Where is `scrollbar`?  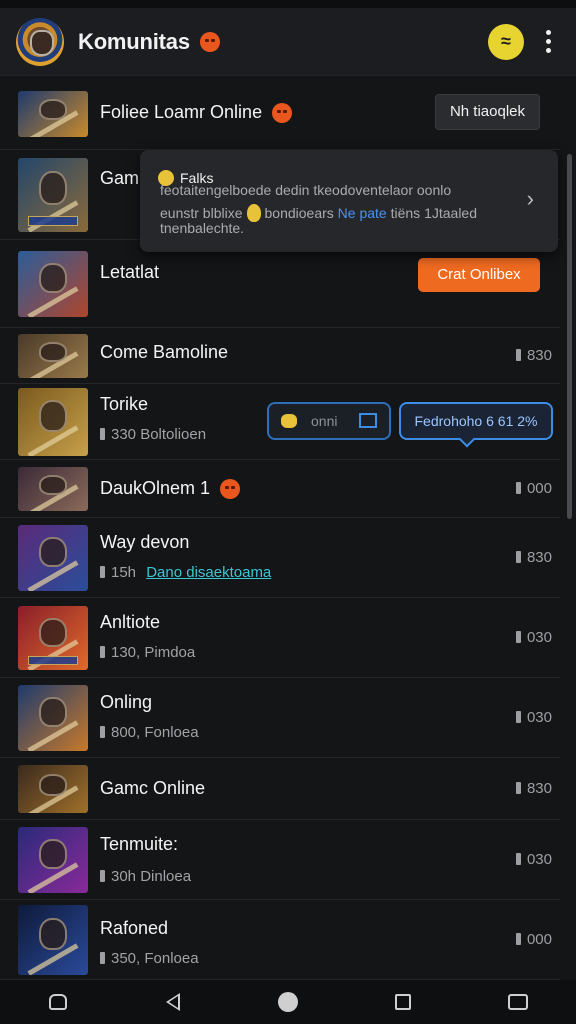 scrollbar is located at coordinates (569, 336).